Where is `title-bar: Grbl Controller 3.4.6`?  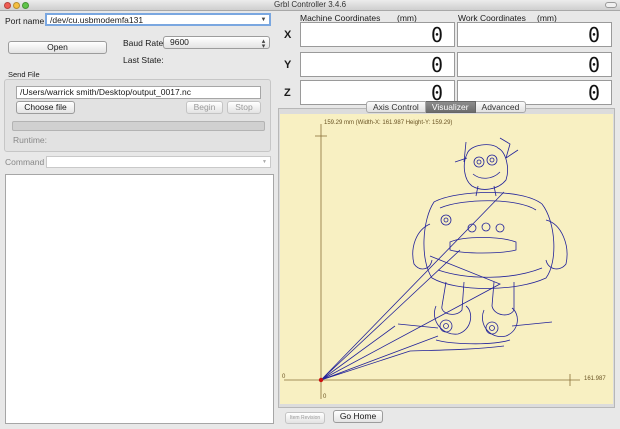 title-bar: Grbl Controller 3.4.6 is located at coordinates (310, 5).